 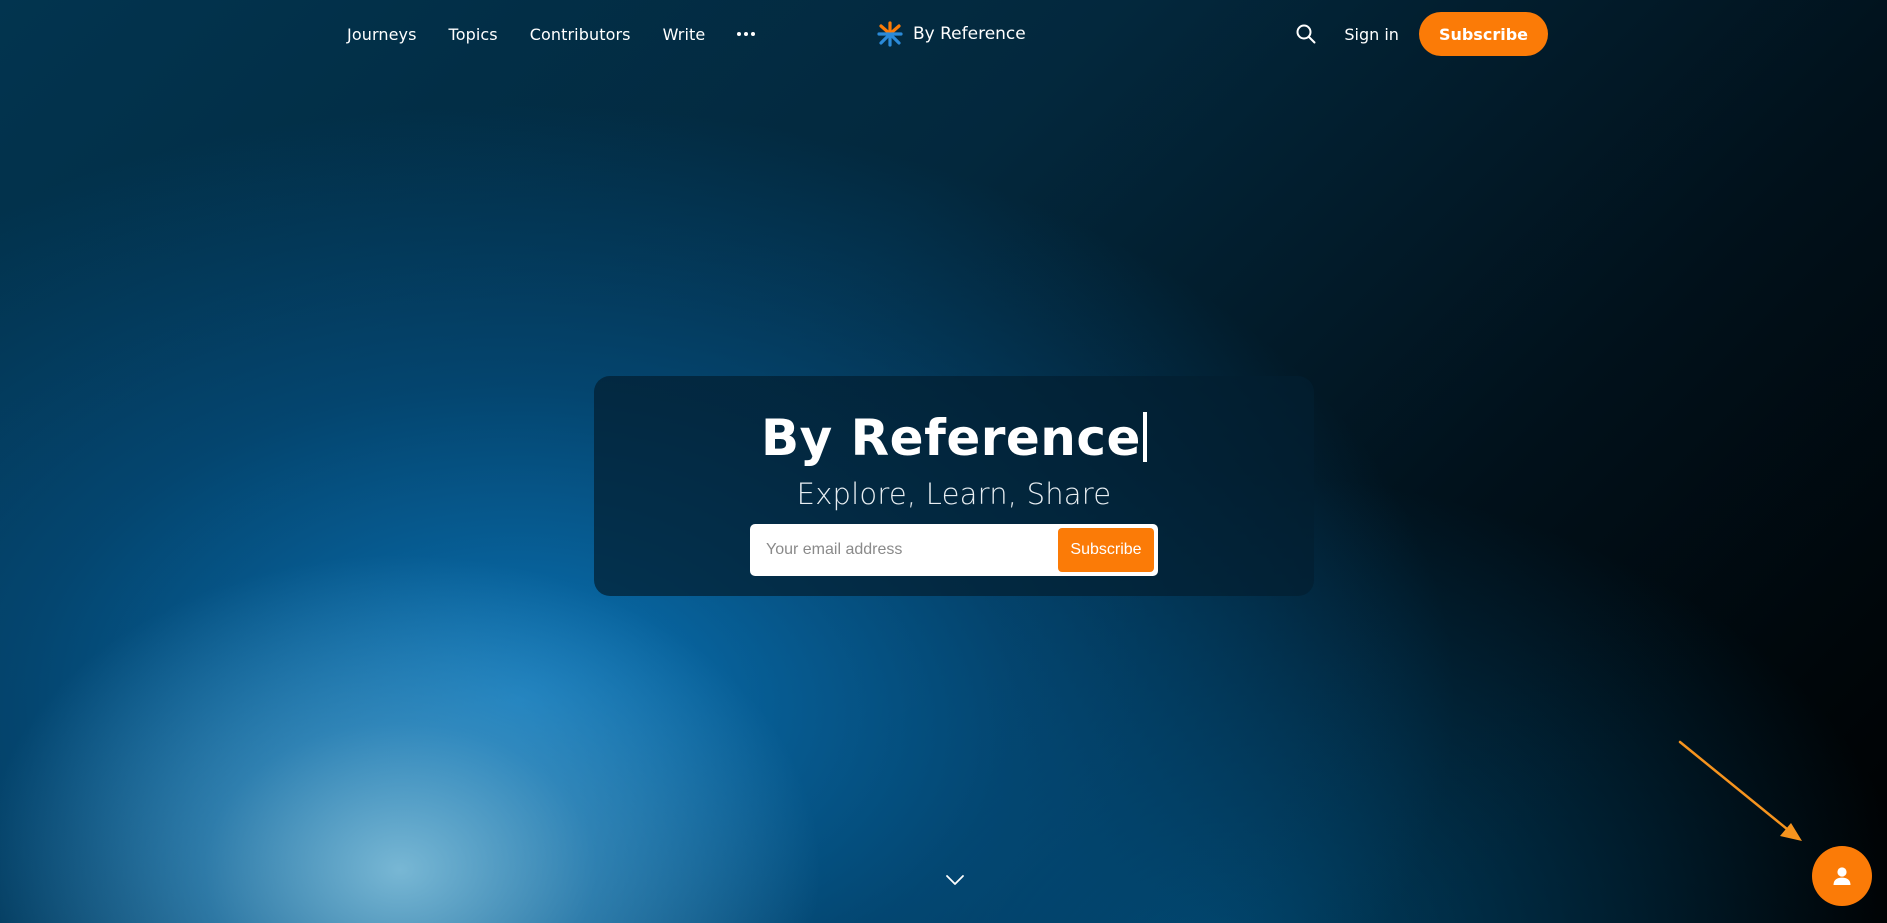 What do you see at coordinates (1483, 34) in the screenshot?
I see `subscribe-nav-button: Subscribe` at bounding box center [1483, 34].